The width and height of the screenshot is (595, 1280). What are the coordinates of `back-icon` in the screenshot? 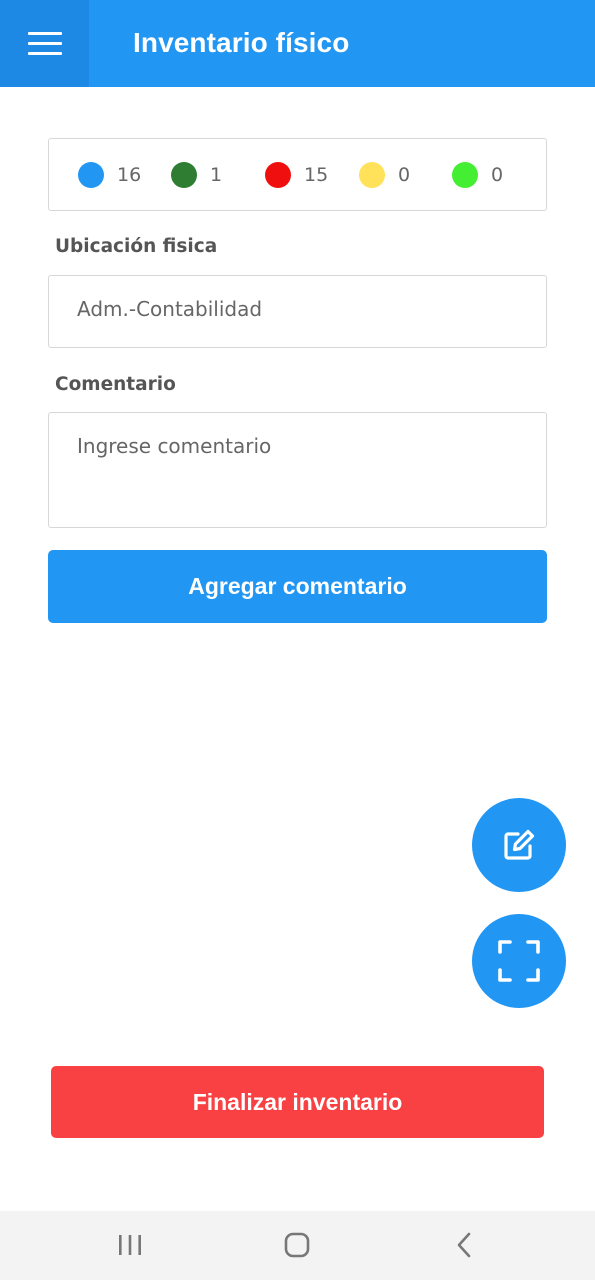 It's located at (464, 1245).